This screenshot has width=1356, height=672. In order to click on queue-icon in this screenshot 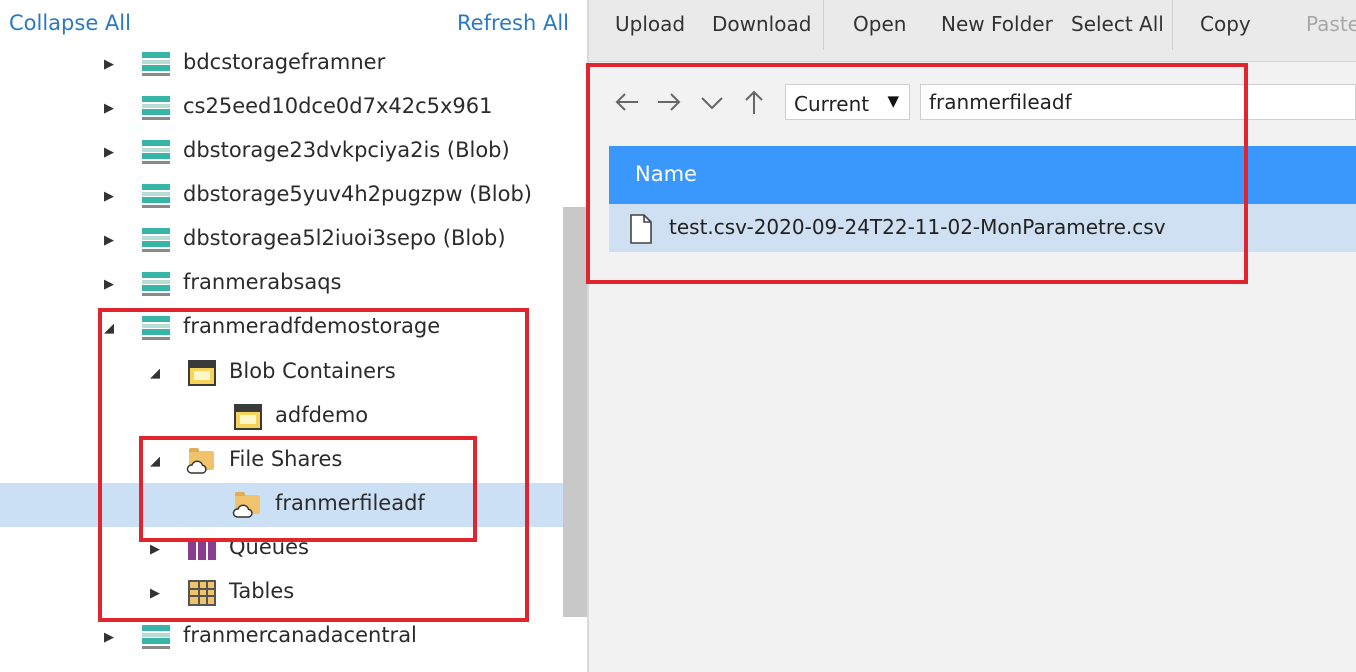, I will do `click(202, 549)`.